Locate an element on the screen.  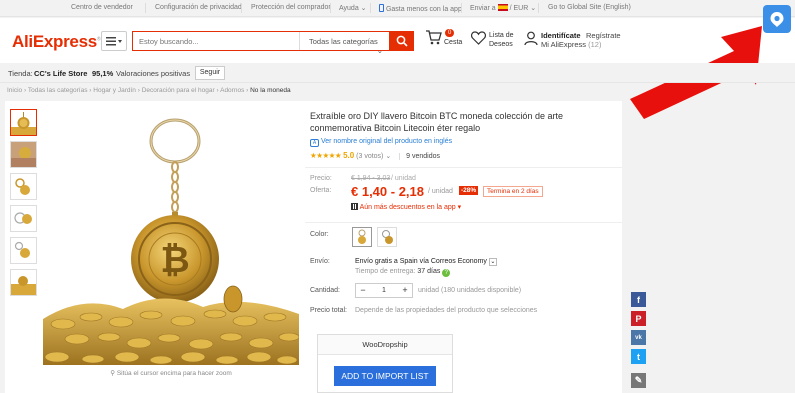
shipping-label: Envío: is located at coordinates (320, 261).